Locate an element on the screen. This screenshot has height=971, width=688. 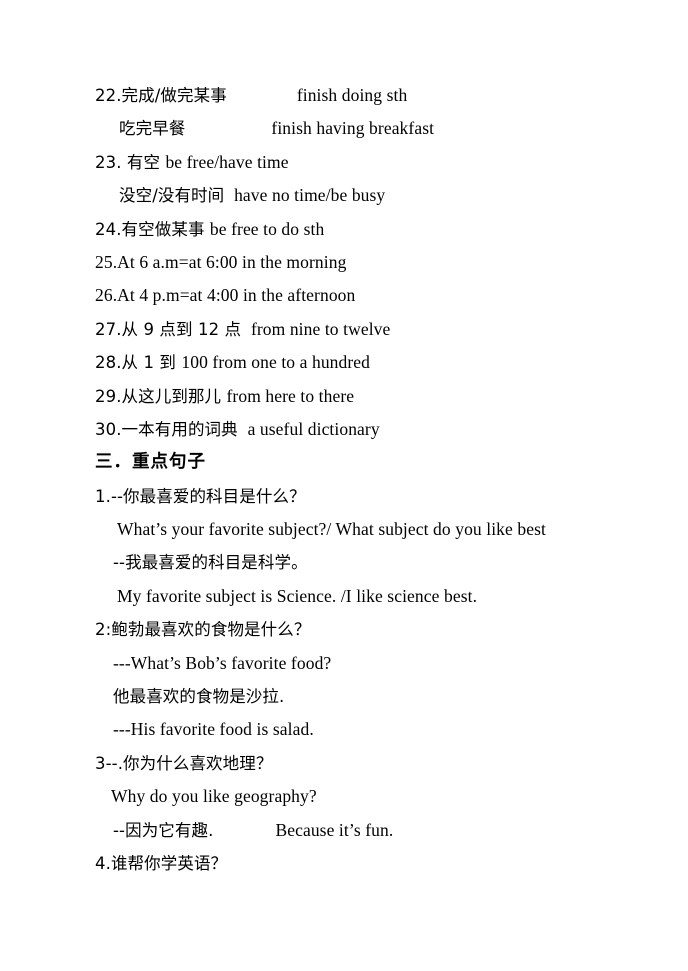
english-text: be free/have time is located at coordinates (227, 161).